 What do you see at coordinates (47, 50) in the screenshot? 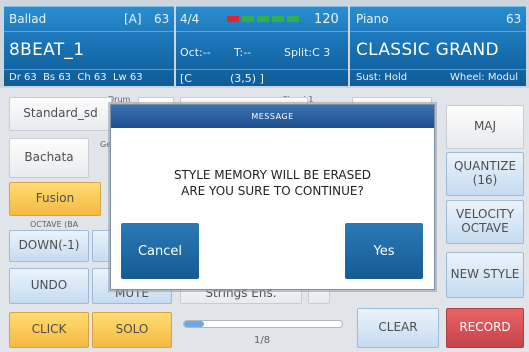
I see `style-name: 8BEAT_1` at bounding box center [47, 50].